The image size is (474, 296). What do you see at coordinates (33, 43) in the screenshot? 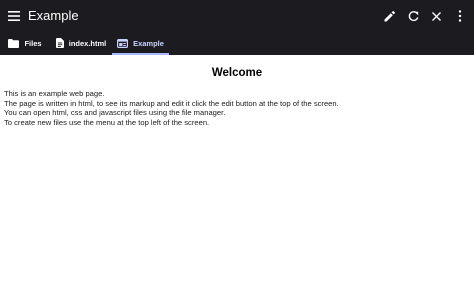
I see `tab-label: Files` at bounding box center [33, 43].